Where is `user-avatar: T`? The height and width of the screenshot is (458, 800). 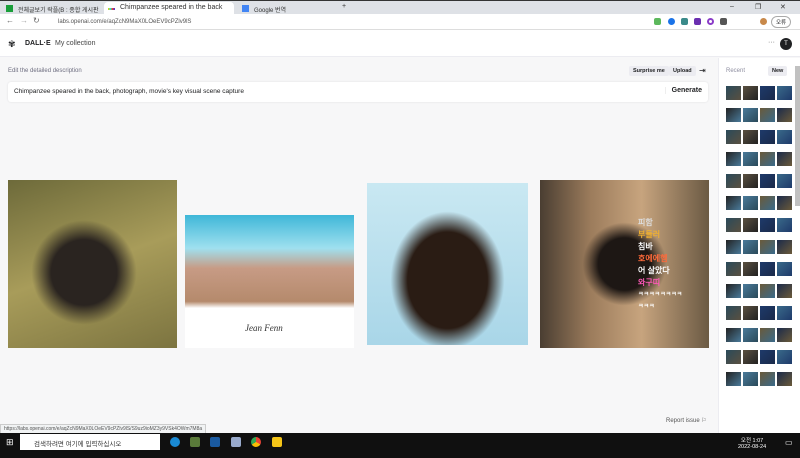
user-avatar: T is located at coordinates (786, 44).